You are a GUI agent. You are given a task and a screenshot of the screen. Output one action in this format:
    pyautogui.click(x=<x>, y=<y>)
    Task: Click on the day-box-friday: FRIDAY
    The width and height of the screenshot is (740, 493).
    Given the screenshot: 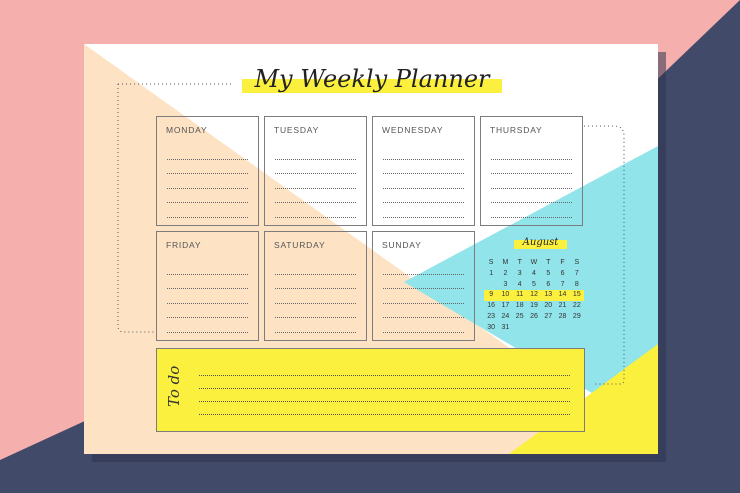 What is the action you would take?
    pyautogui.click(x=207, y=286)
    